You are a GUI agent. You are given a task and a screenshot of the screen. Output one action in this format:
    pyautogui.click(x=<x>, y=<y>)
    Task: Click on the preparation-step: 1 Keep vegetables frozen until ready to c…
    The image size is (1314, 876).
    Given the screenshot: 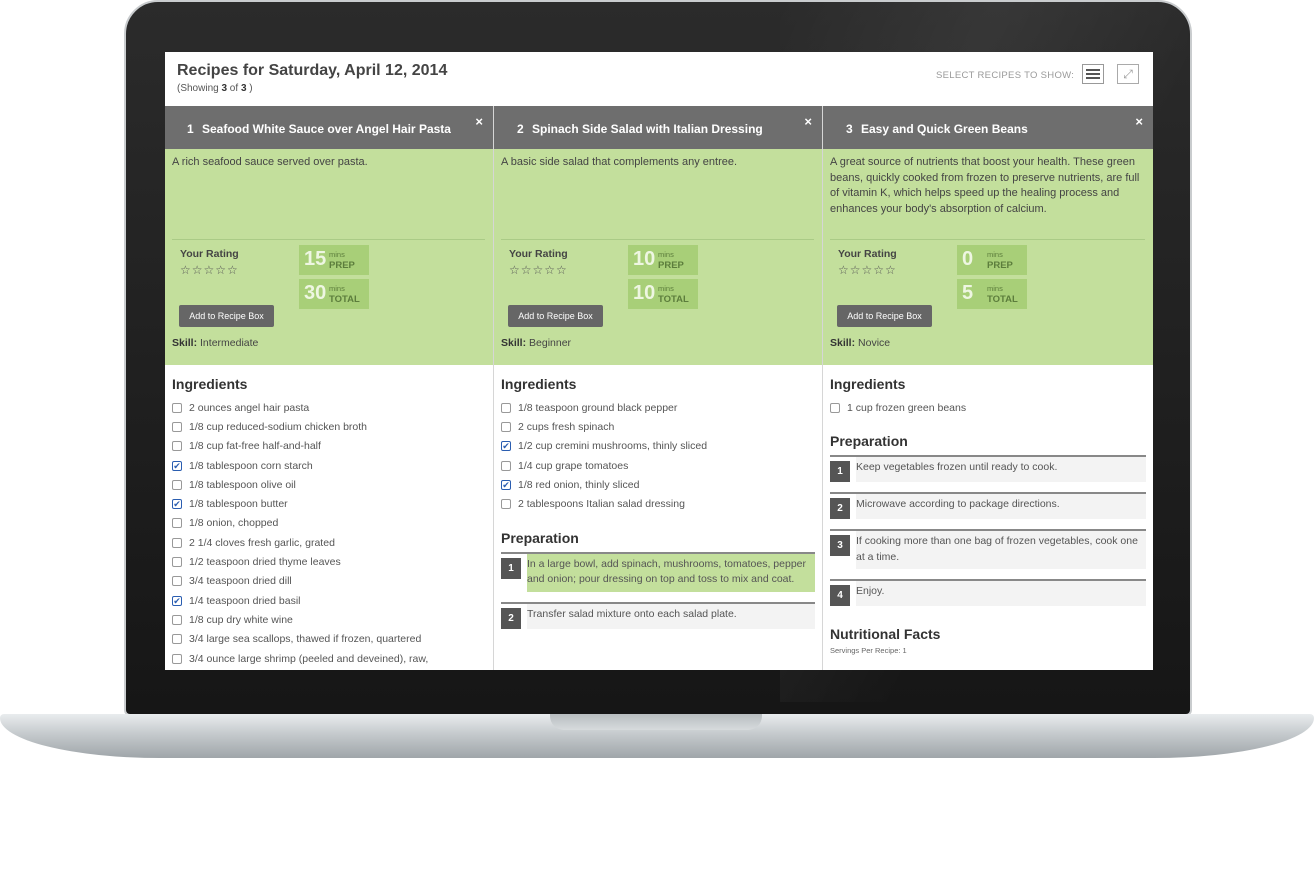 What is the action you would take?
    pyautogui.click(x=988, y=469)
    